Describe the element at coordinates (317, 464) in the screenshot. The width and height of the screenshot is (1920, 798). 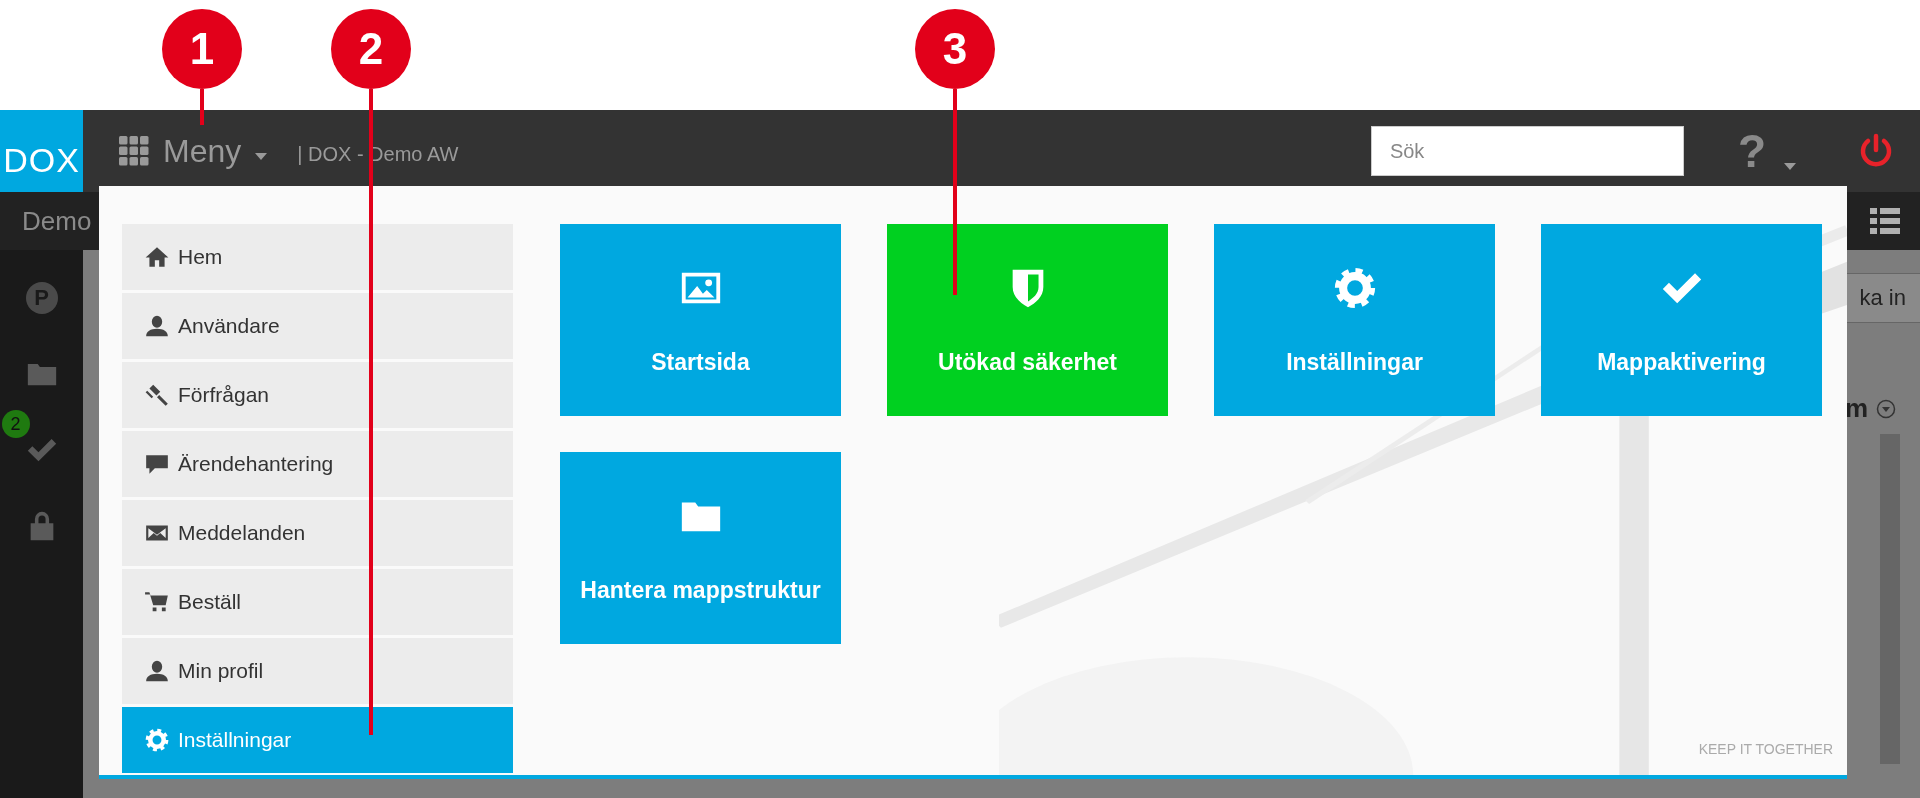
I see `menu-item: Ärendehantering` at that location.